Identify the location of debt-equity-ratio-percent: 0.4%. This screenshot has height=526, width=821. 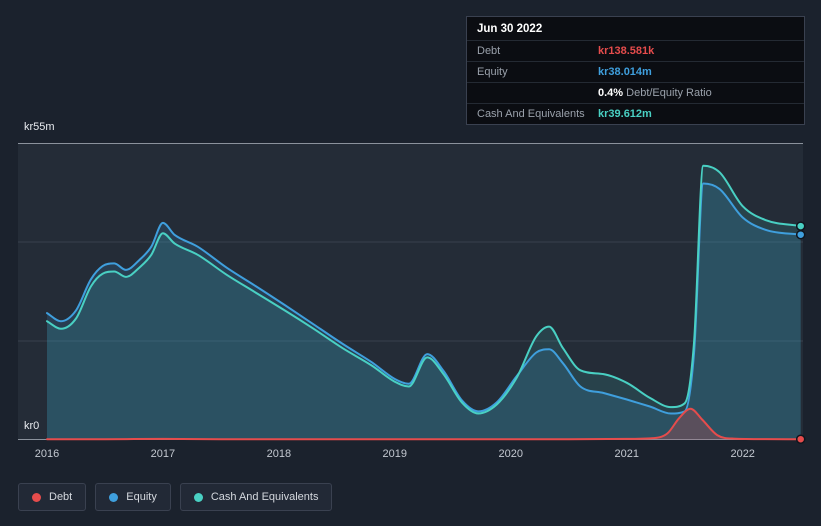
(611, 93).